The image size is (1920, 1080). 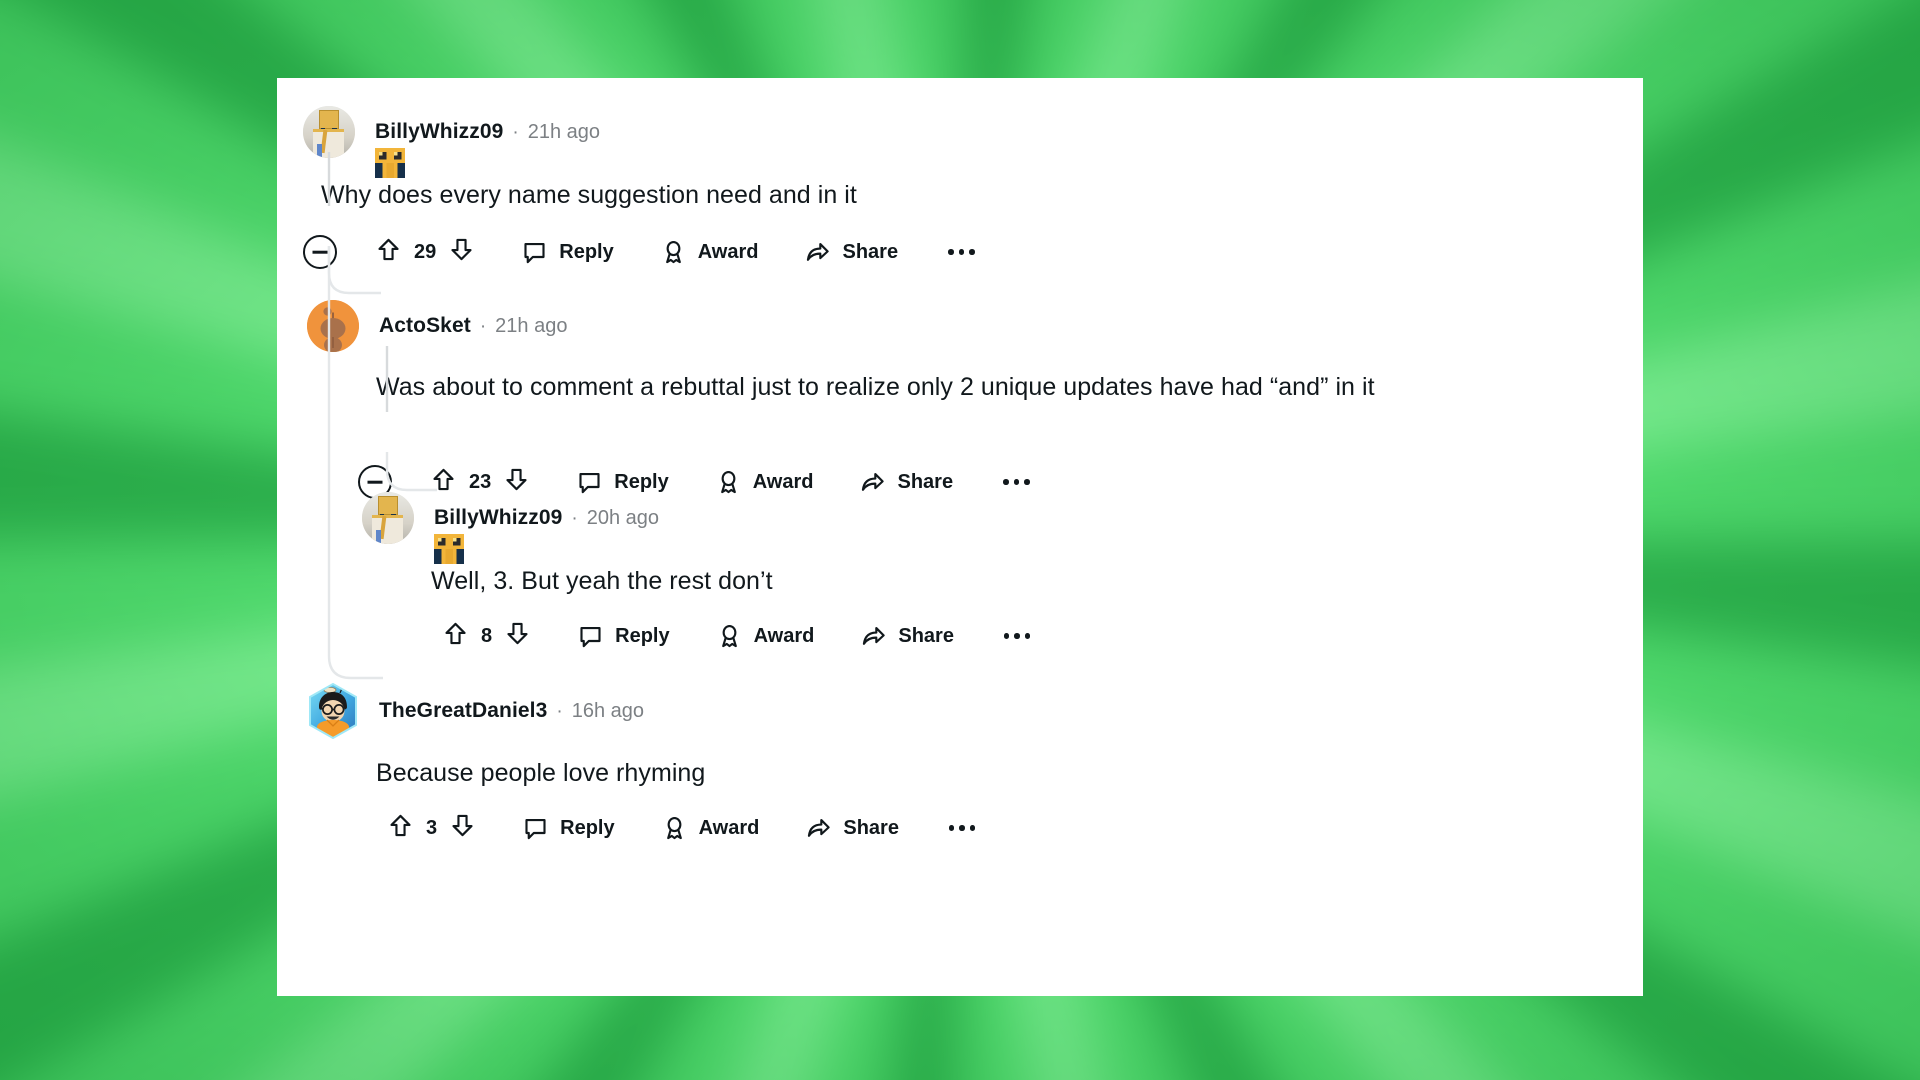 I want to click on comment-actions: 8 Reply Award Share, so click(x=738, y=636).